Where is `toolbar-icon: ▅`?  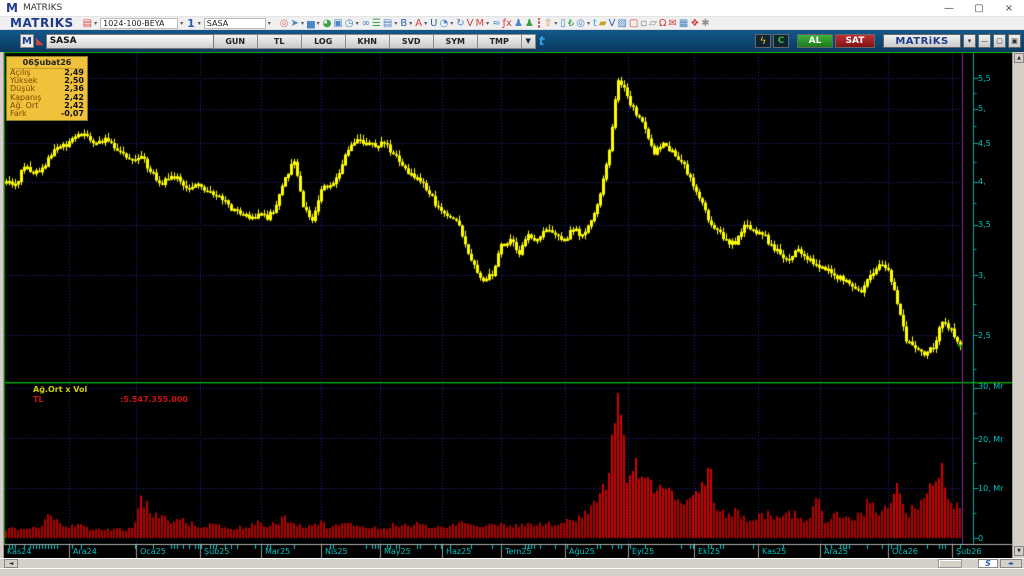
toolbar-icon: ▅ is located at coordinates (311, 23).